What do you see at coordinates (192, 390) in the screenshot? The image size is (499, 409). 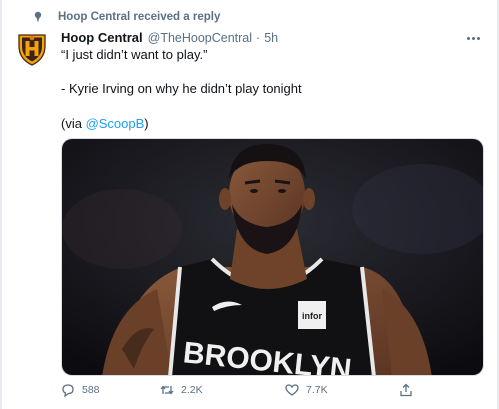 I see `retweet-count: 2.2K` at bounding box center [192, 390].